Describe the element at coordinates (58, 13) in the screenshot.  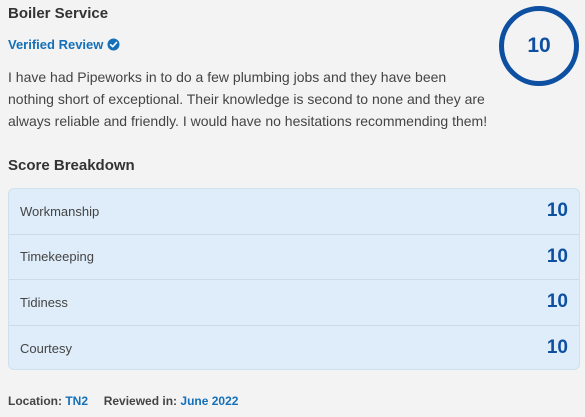
I see `service-title: Boiler Service` at that location.